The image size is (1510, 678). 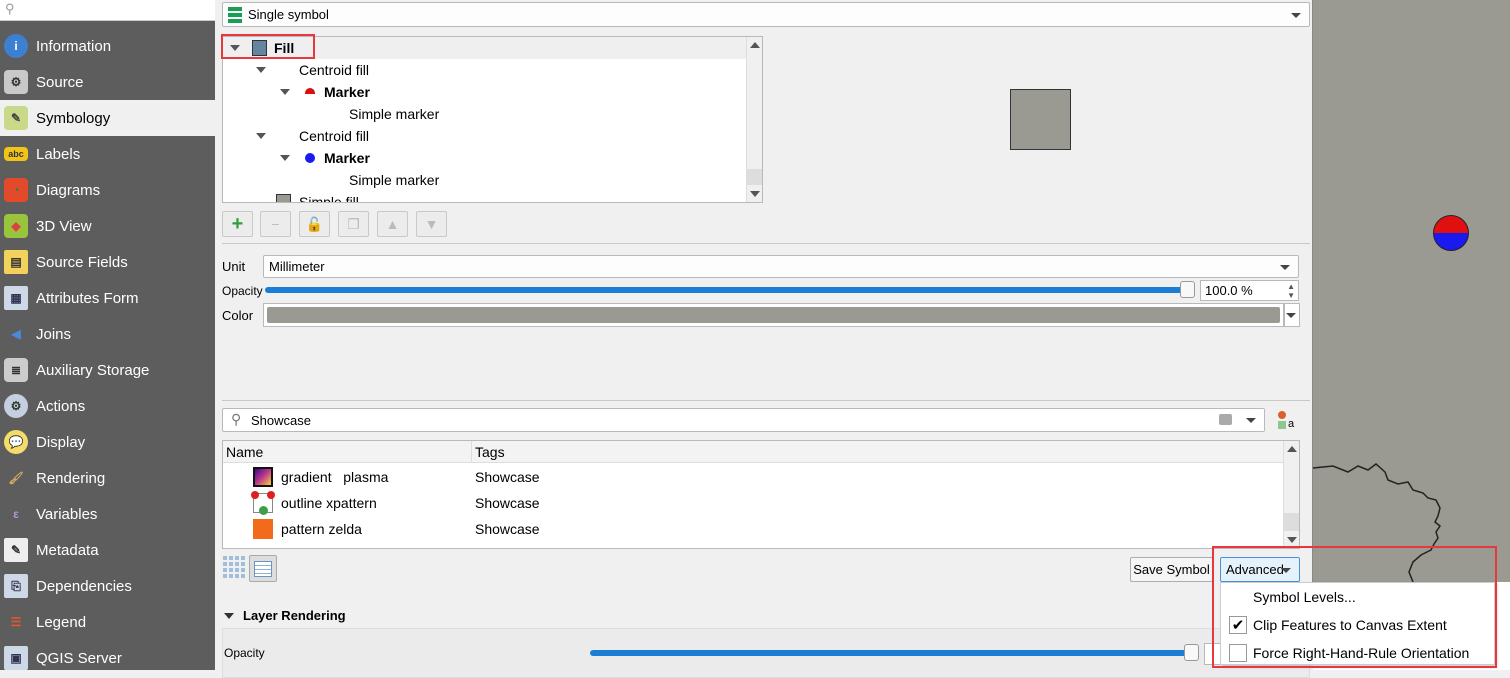 I want to click on clear-icon, so click(x=1225, y=419).